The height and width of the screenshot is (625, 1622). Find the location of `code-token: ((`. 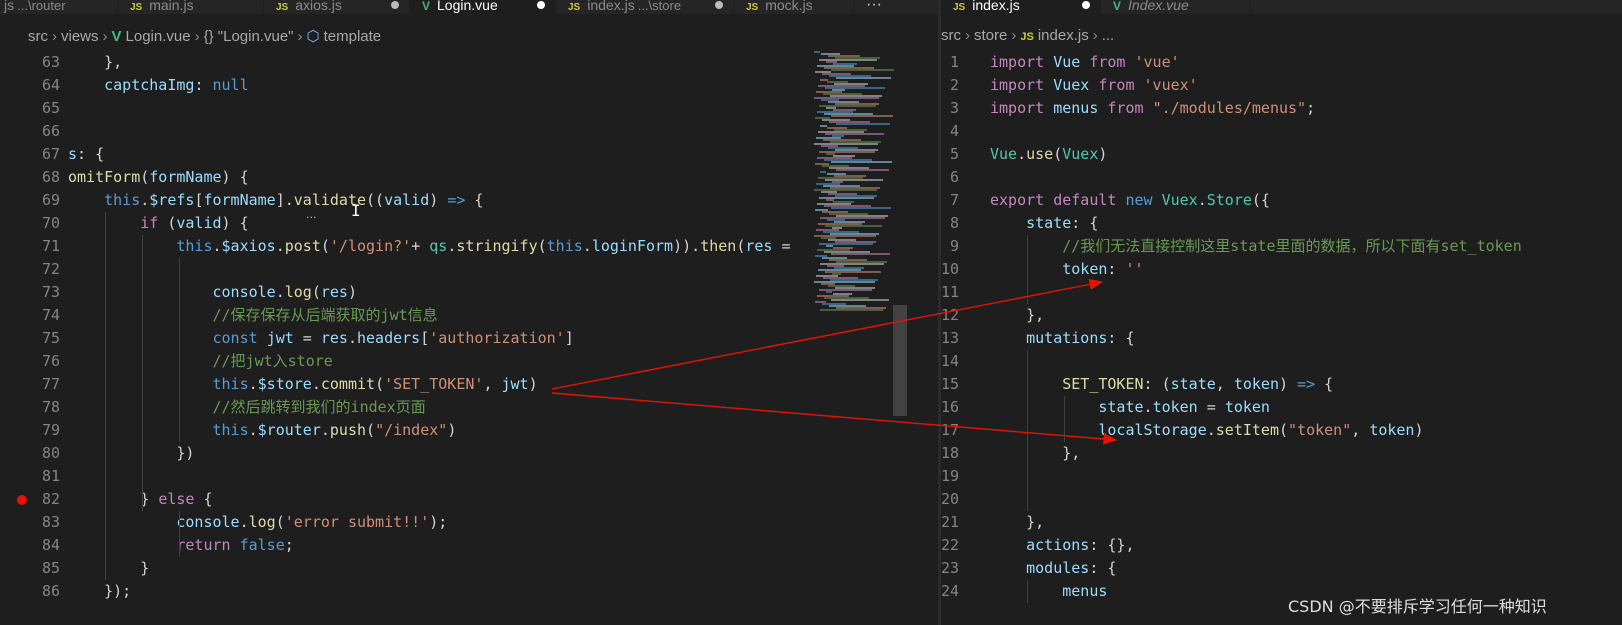

code-token: (( is located at coordinates (375, 200).